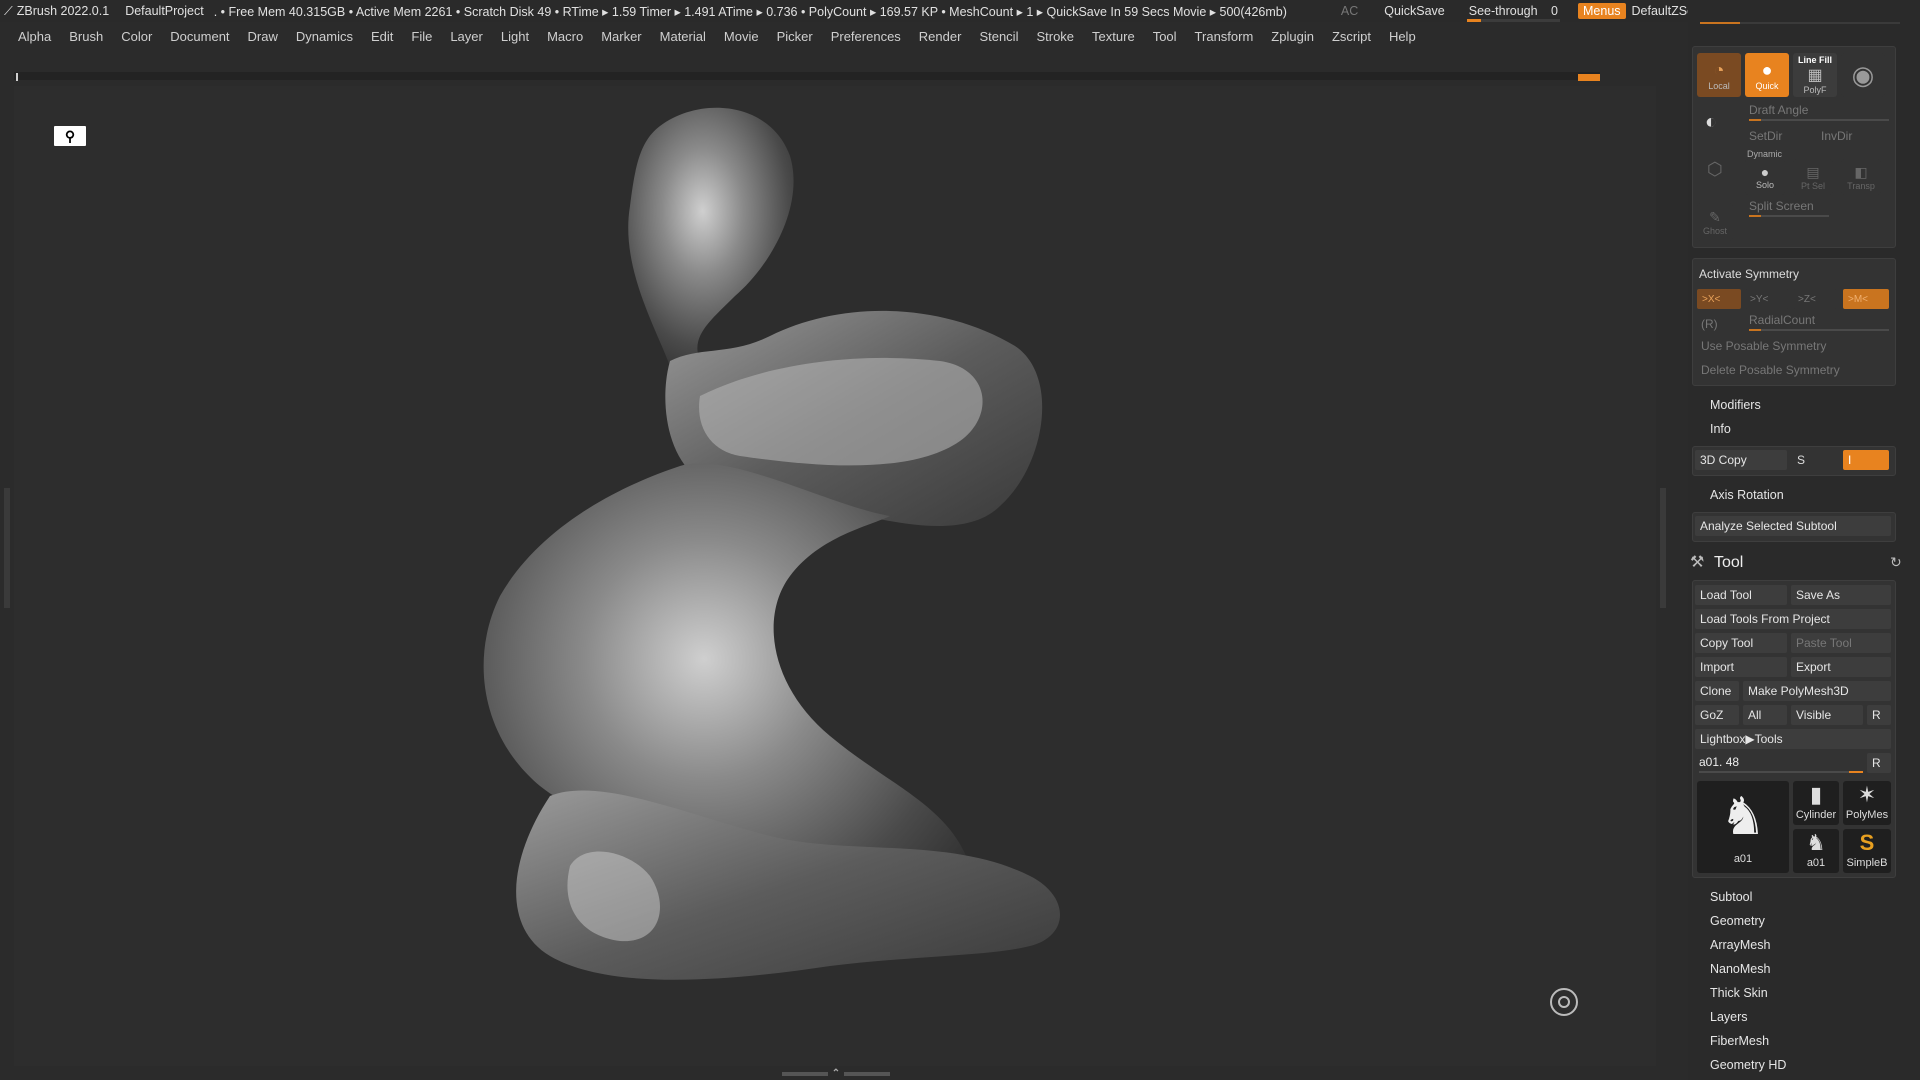  What do you see at coordinates (421, 36) in the screenshot?
I see `menu-file: File` at bounding box center [421, 36].